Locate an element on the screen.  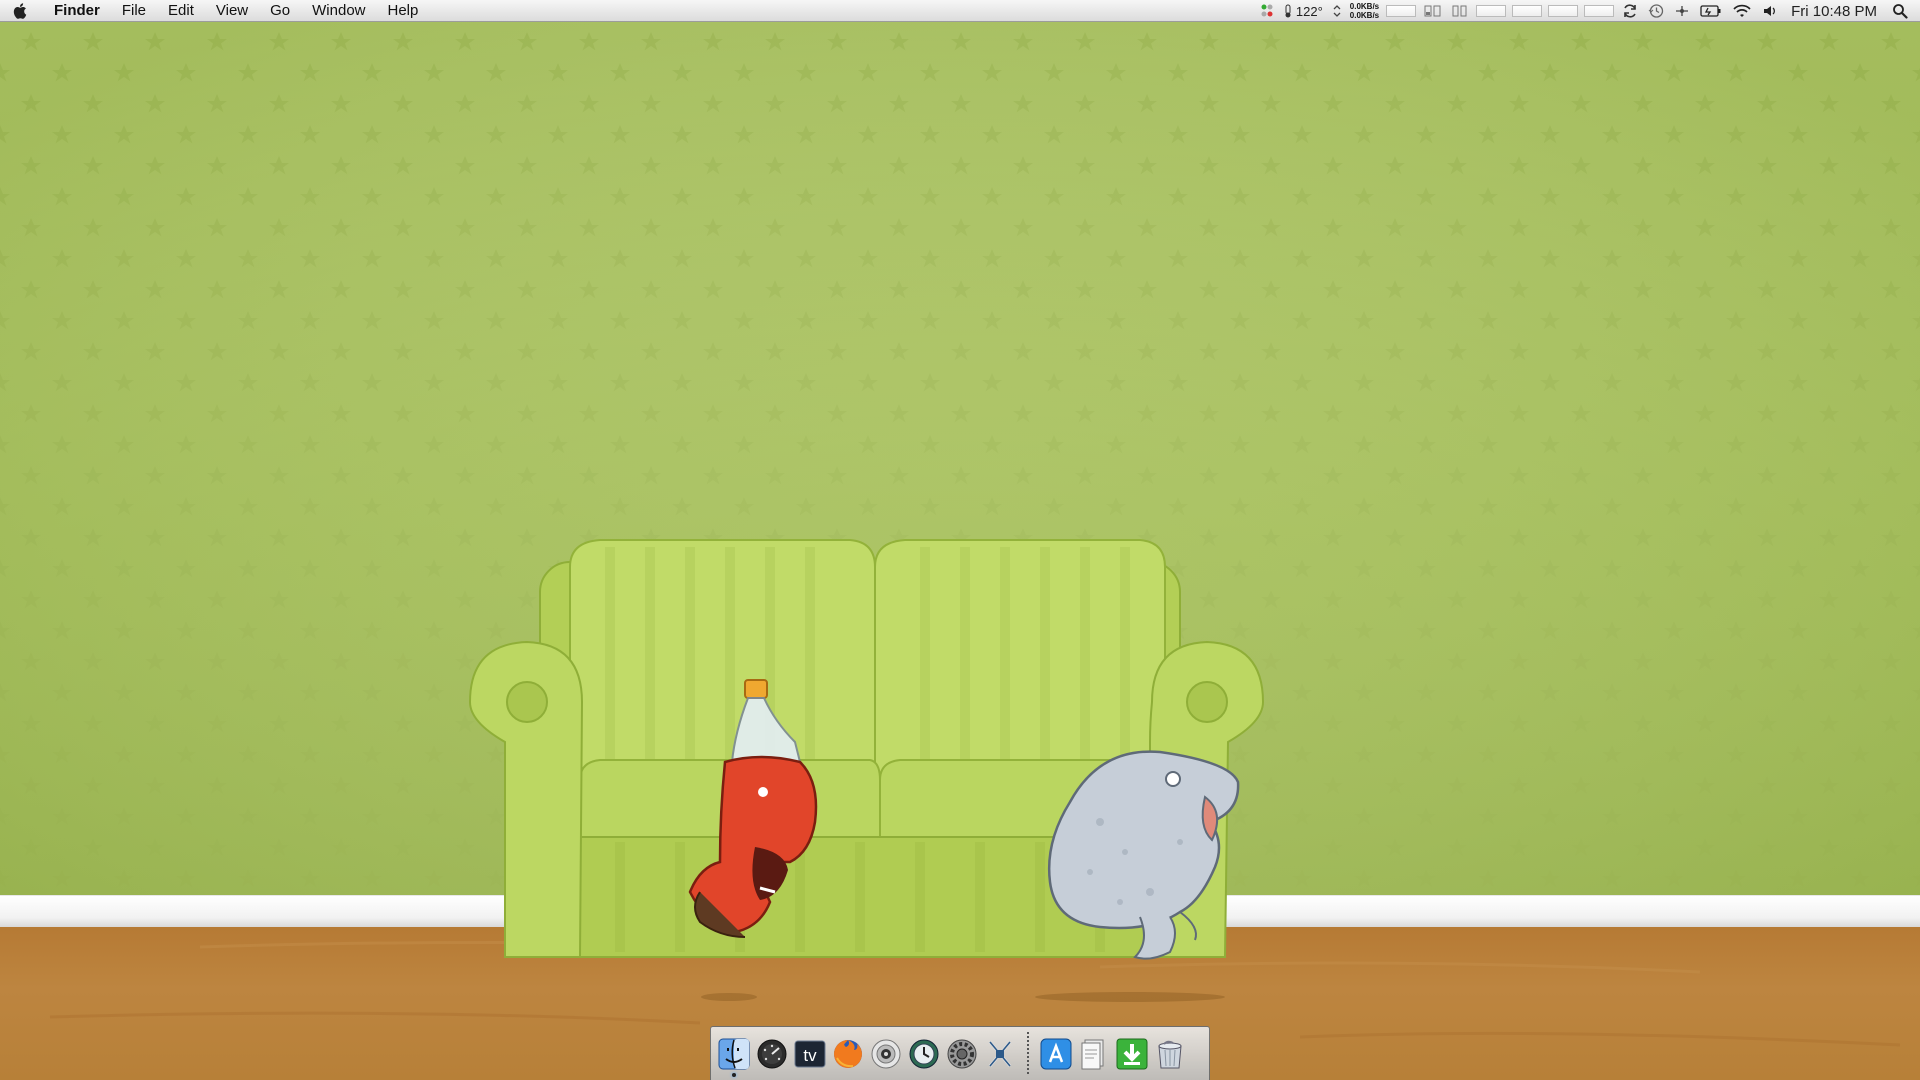
menu-help: Help is located at coordinates (403, 11).